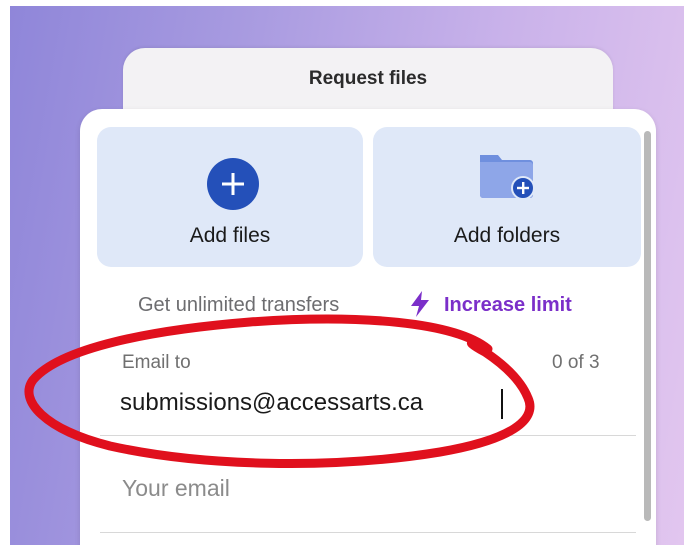 The image size is (684, 545). What do you see at coordinates (507, 177) in the screenshot?
I see `folder-plus-icon` at bounding box center [507, 177].